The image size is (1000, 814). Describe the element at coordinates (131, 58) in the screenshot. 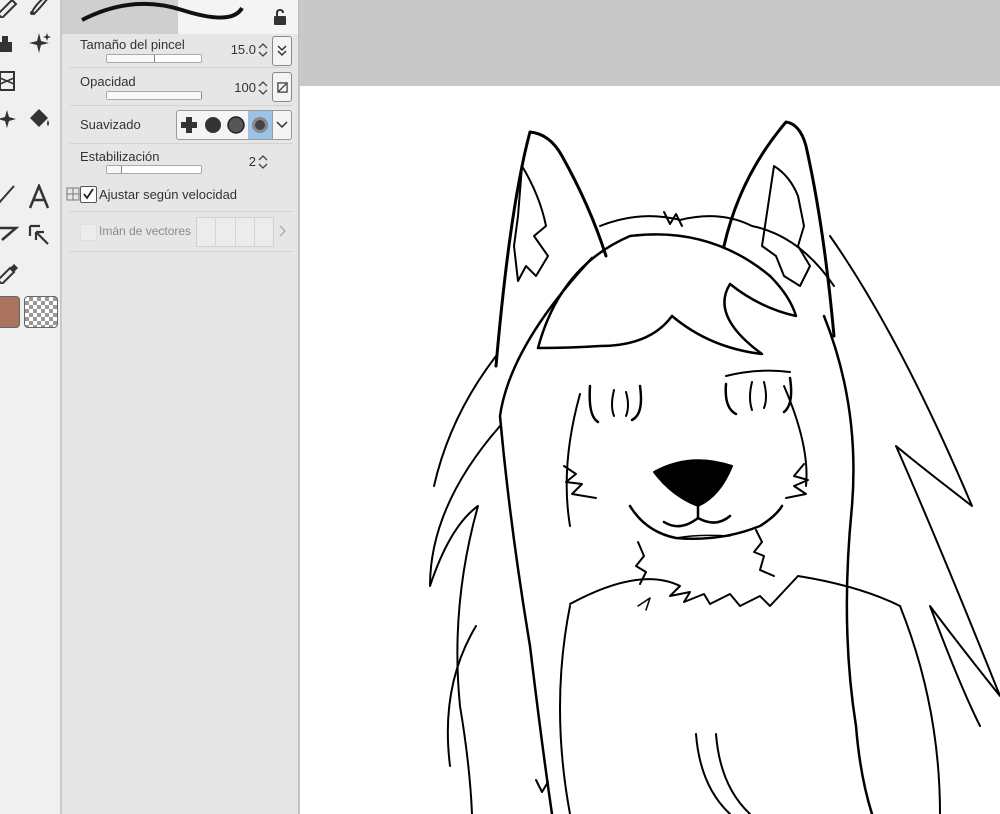

I see `brush-size-slider-fill` at that location.